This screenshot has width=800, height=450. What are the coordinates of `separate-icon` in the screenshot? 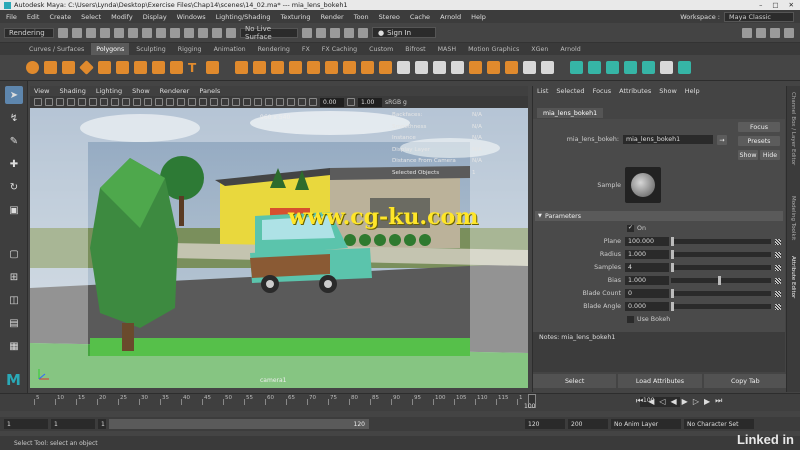 It's located at (259, 67).